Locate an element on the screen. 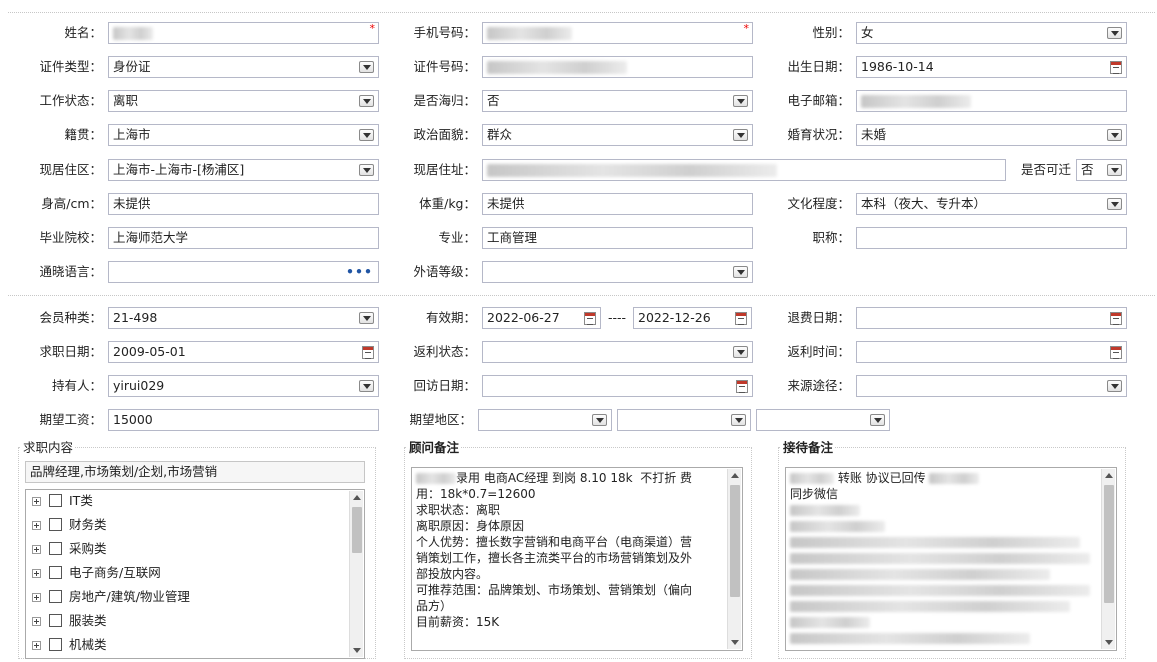 The width and height of the screenshot is (1157, 662). rebate-status-select is located at coordinates (617, 352).